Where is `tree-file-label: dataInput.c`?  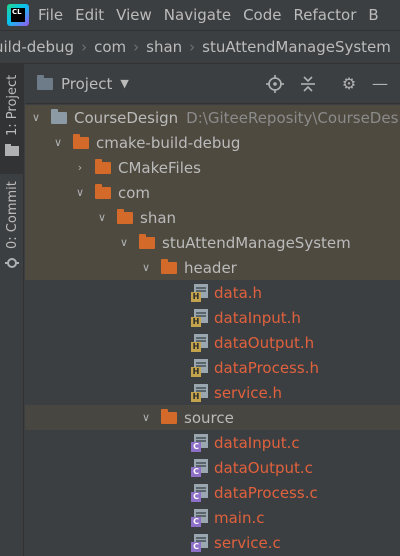 tree-file-label: dataInput.c is located at coordinates (257, 442).